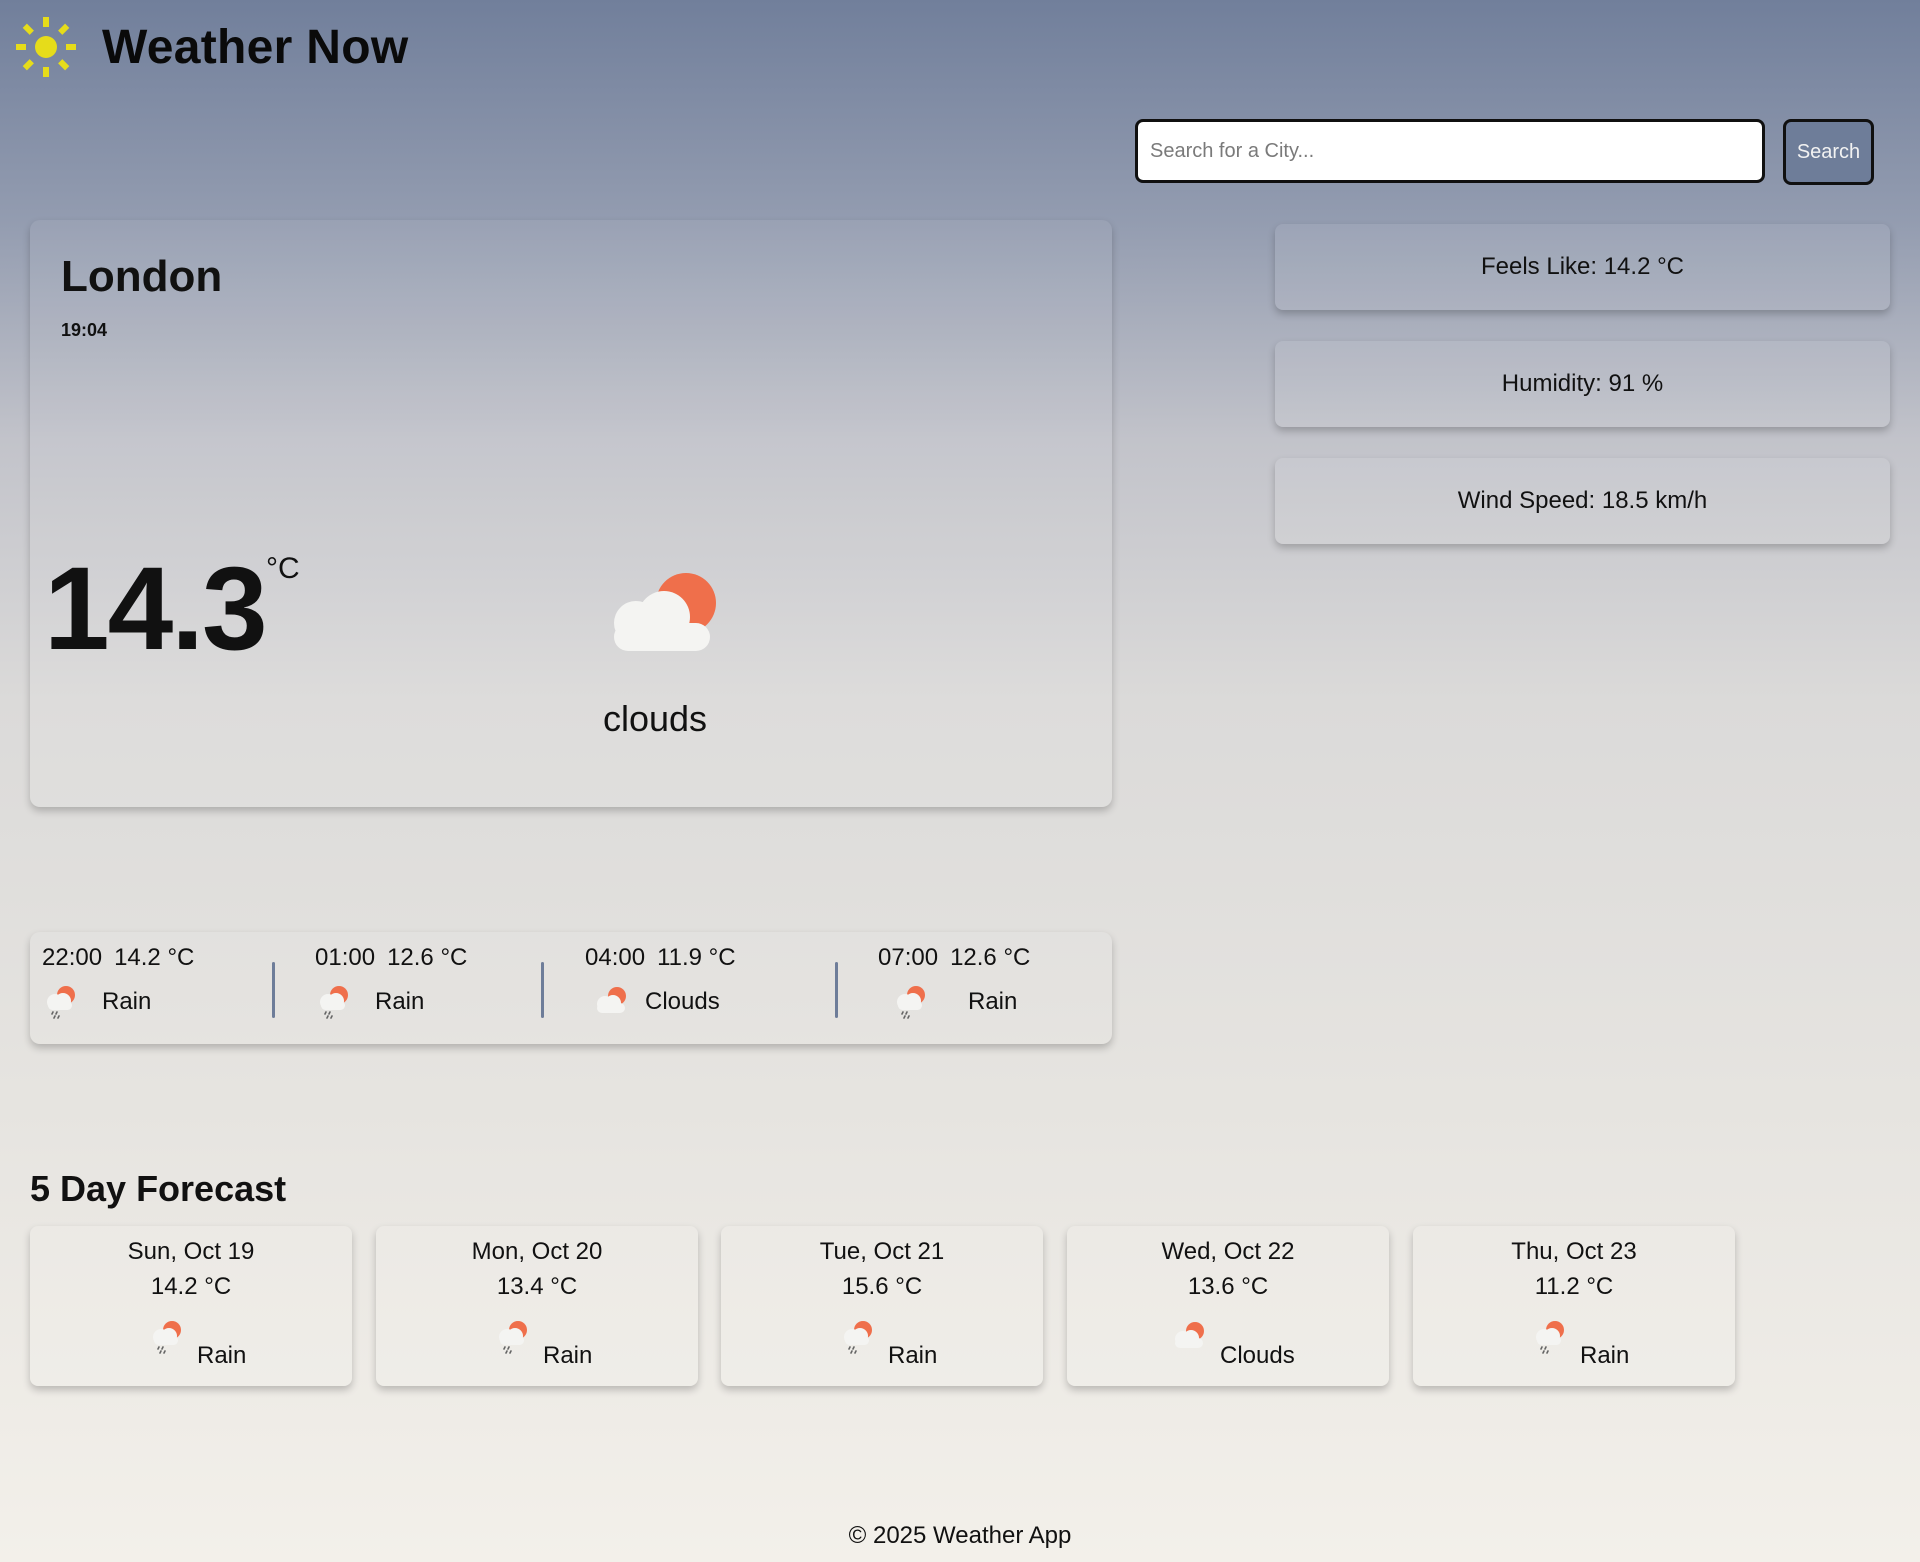 The height and width of the screenshot is (1562, 1920). I want to click on feels-like-text: Feels Like: 14.2 °C, so click(1582, 266).